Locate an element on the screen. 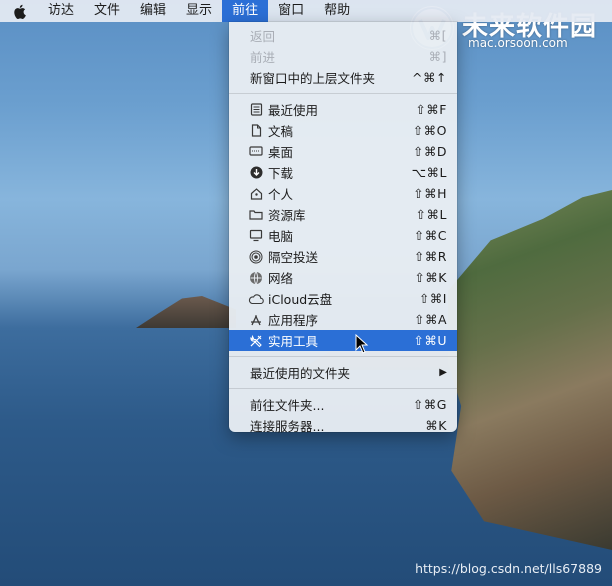 The image size is (612, 586). menu-go: 前往 is located at coordinates (245, 11).